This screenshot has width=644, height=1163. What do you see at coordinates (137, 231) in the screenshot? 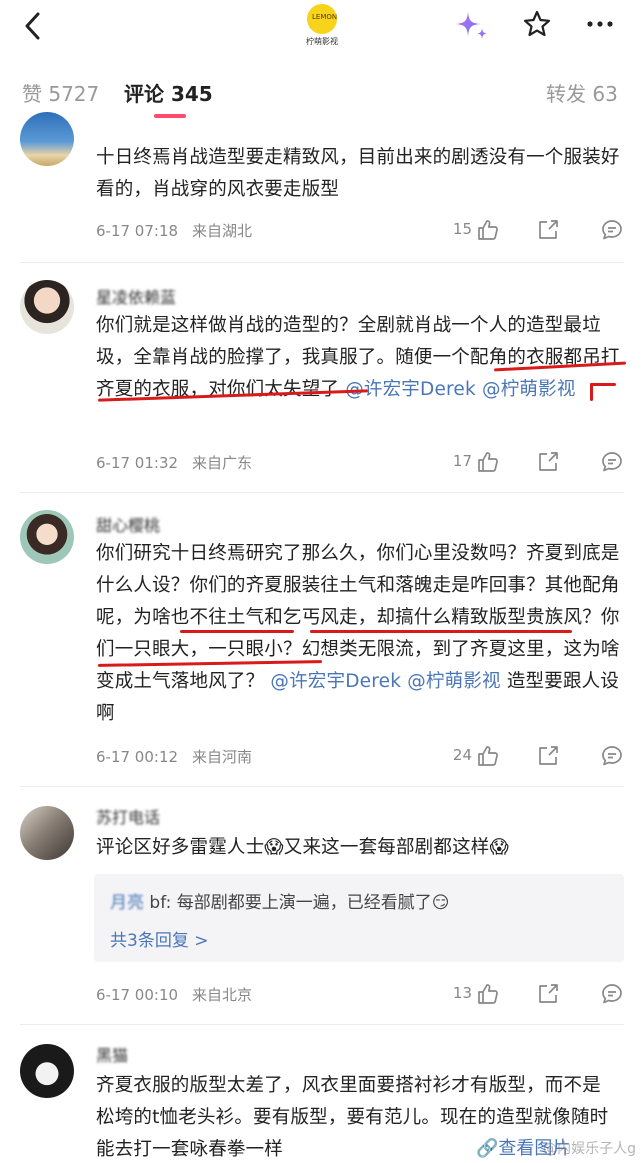
I see `timestamp: 6-17 07:18` at bounding box center [137, 231].